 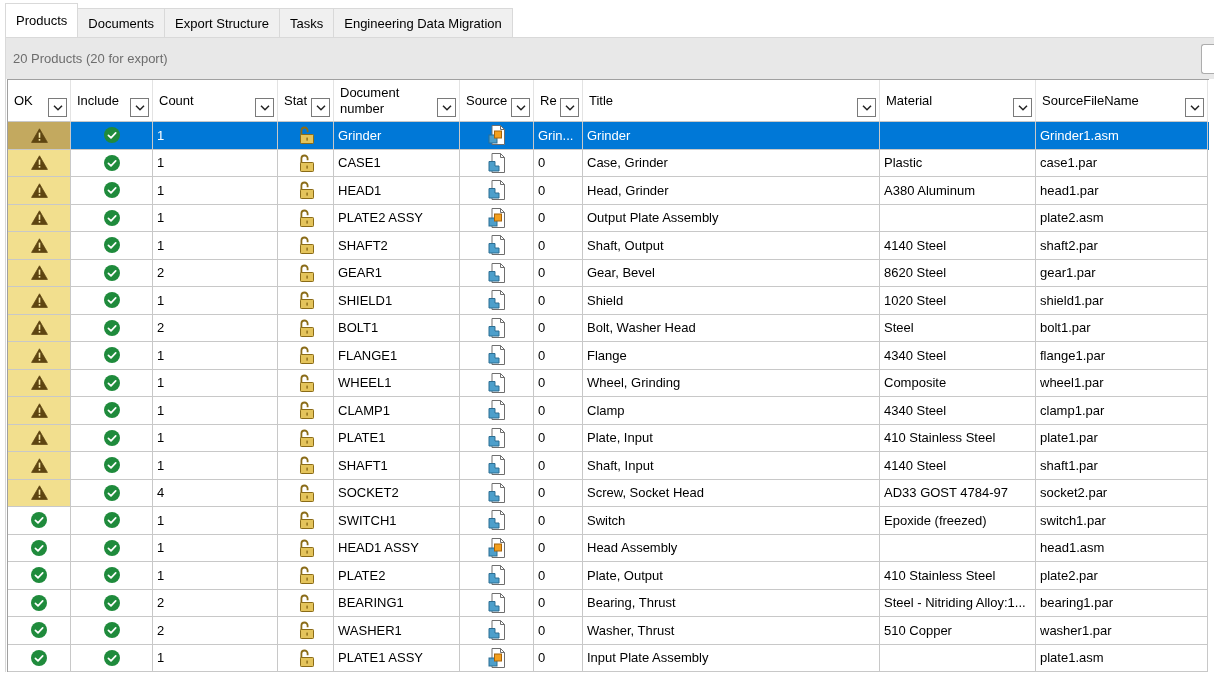 I want to click on table-cell: WHEEL1, so click(x=397, y=383).